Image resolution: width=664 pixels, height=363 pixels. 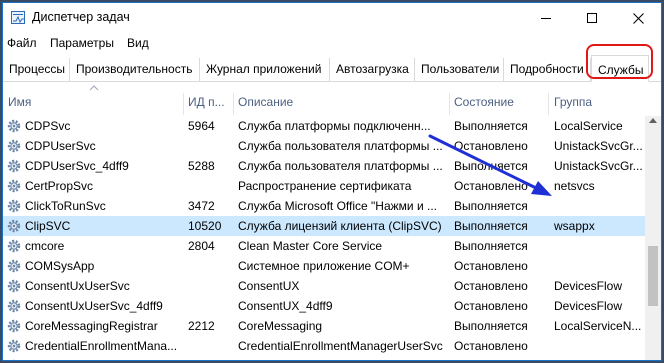 I want to click on close-icon, so click(x=638, y=18).